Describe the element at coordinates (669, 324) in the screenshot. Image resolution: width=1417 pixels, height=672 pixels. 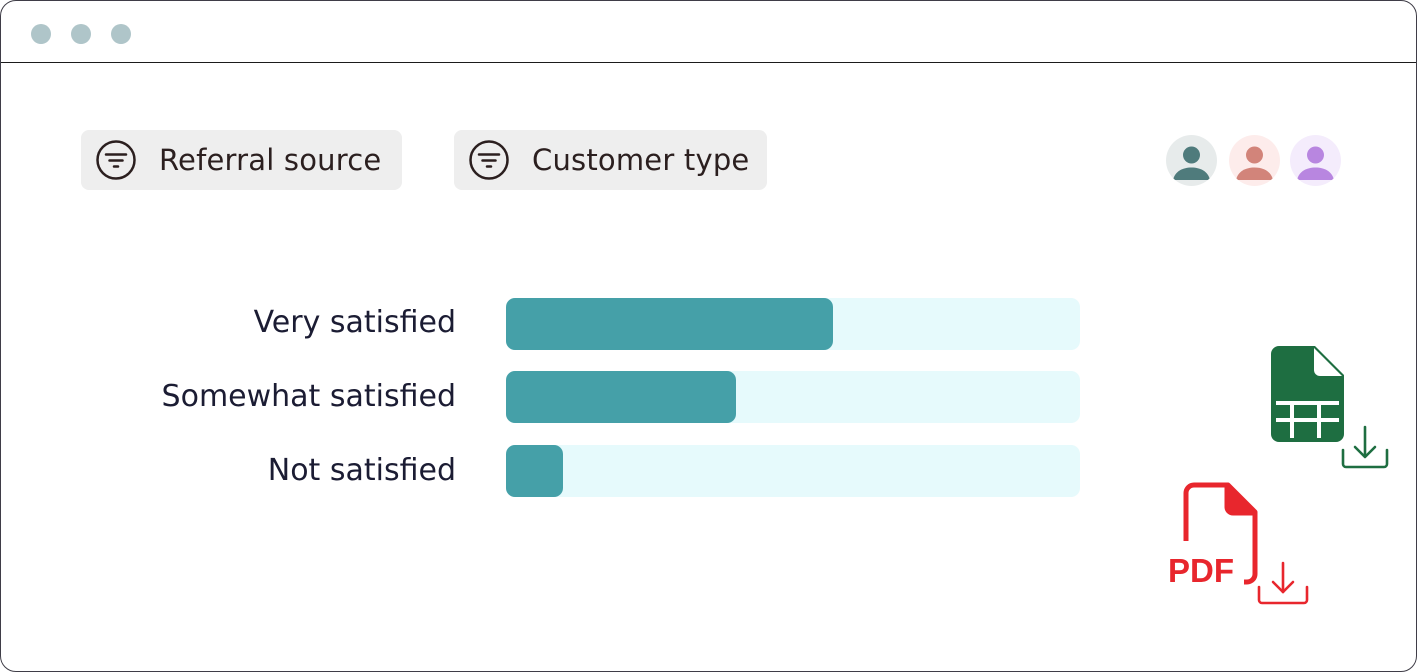
I see `bar-very-satisfied` at that location.